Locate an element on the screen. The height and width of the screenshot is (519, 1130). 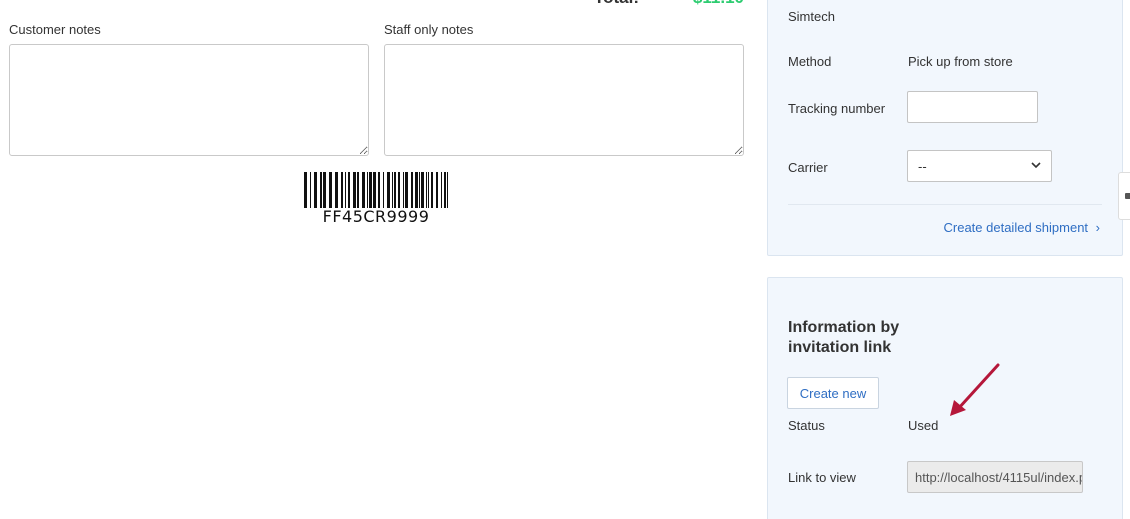
status-value: Used is located at coordinates (923, 425).